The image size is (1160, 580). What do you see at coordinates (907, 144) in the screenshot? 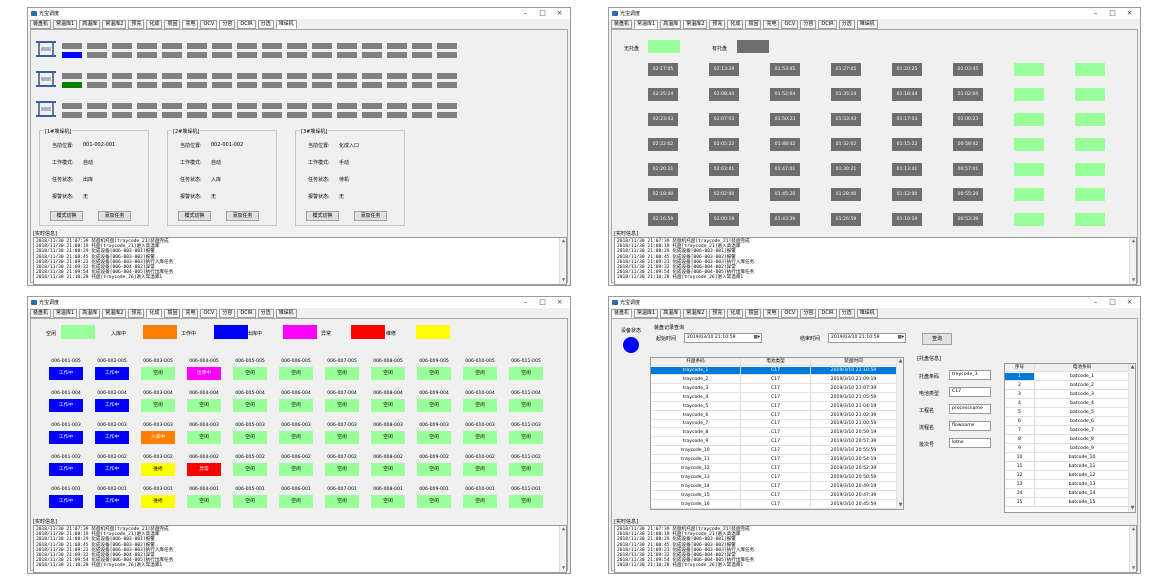
I see `tray-slot: 01:15:22` at bounding box center [907, 144].